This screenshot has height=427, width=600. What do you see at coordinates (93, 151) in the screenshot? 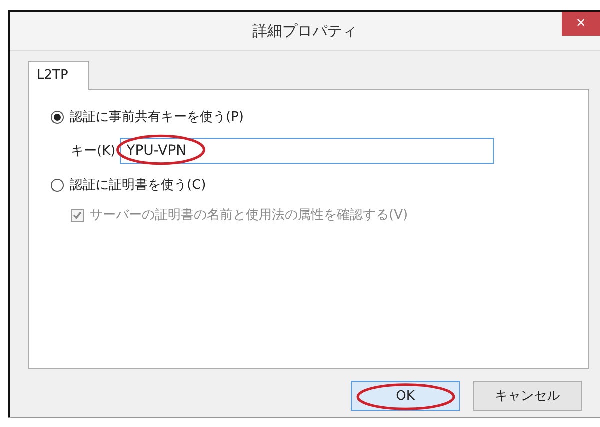
I see `field-label: キー(K)` at bounding box center [93, 151].